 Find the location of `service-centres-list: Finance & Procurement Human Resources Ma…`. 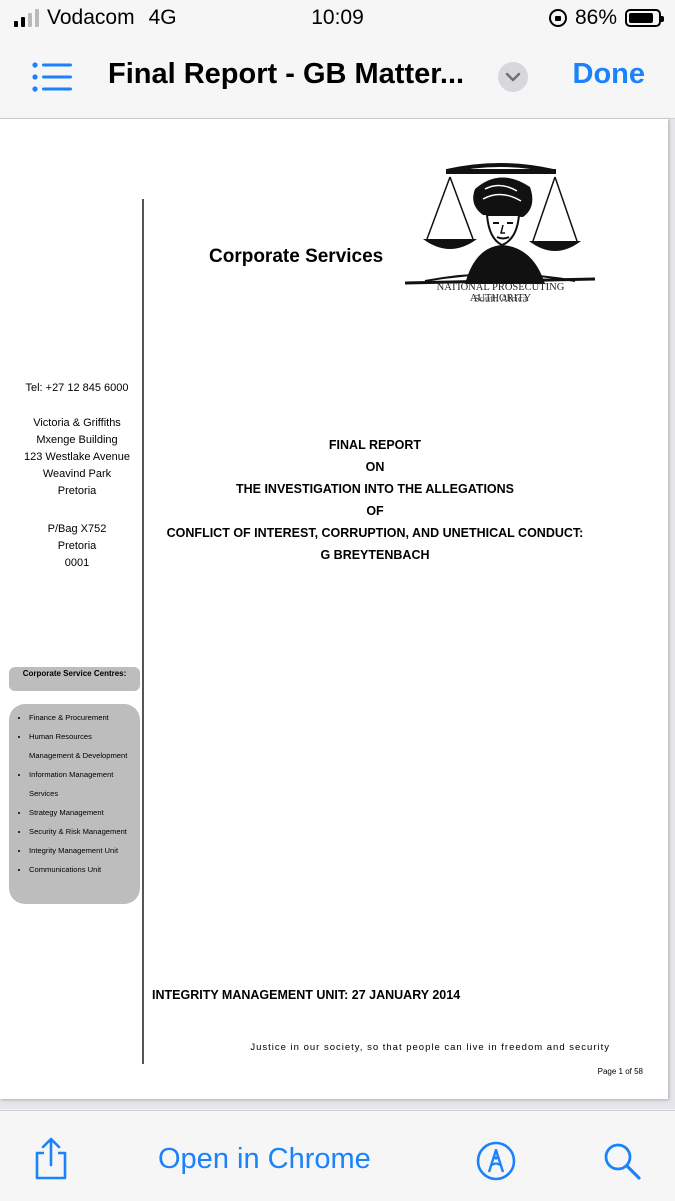

service-centres-list: Finance & Procurement Human Resources Ma… is located at coordinates (74, 791).